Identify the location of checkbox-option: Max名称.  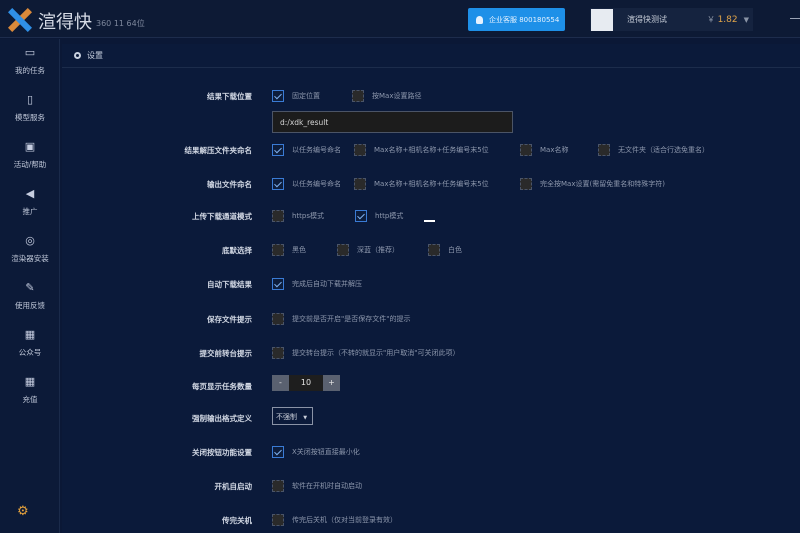
(544, 150).